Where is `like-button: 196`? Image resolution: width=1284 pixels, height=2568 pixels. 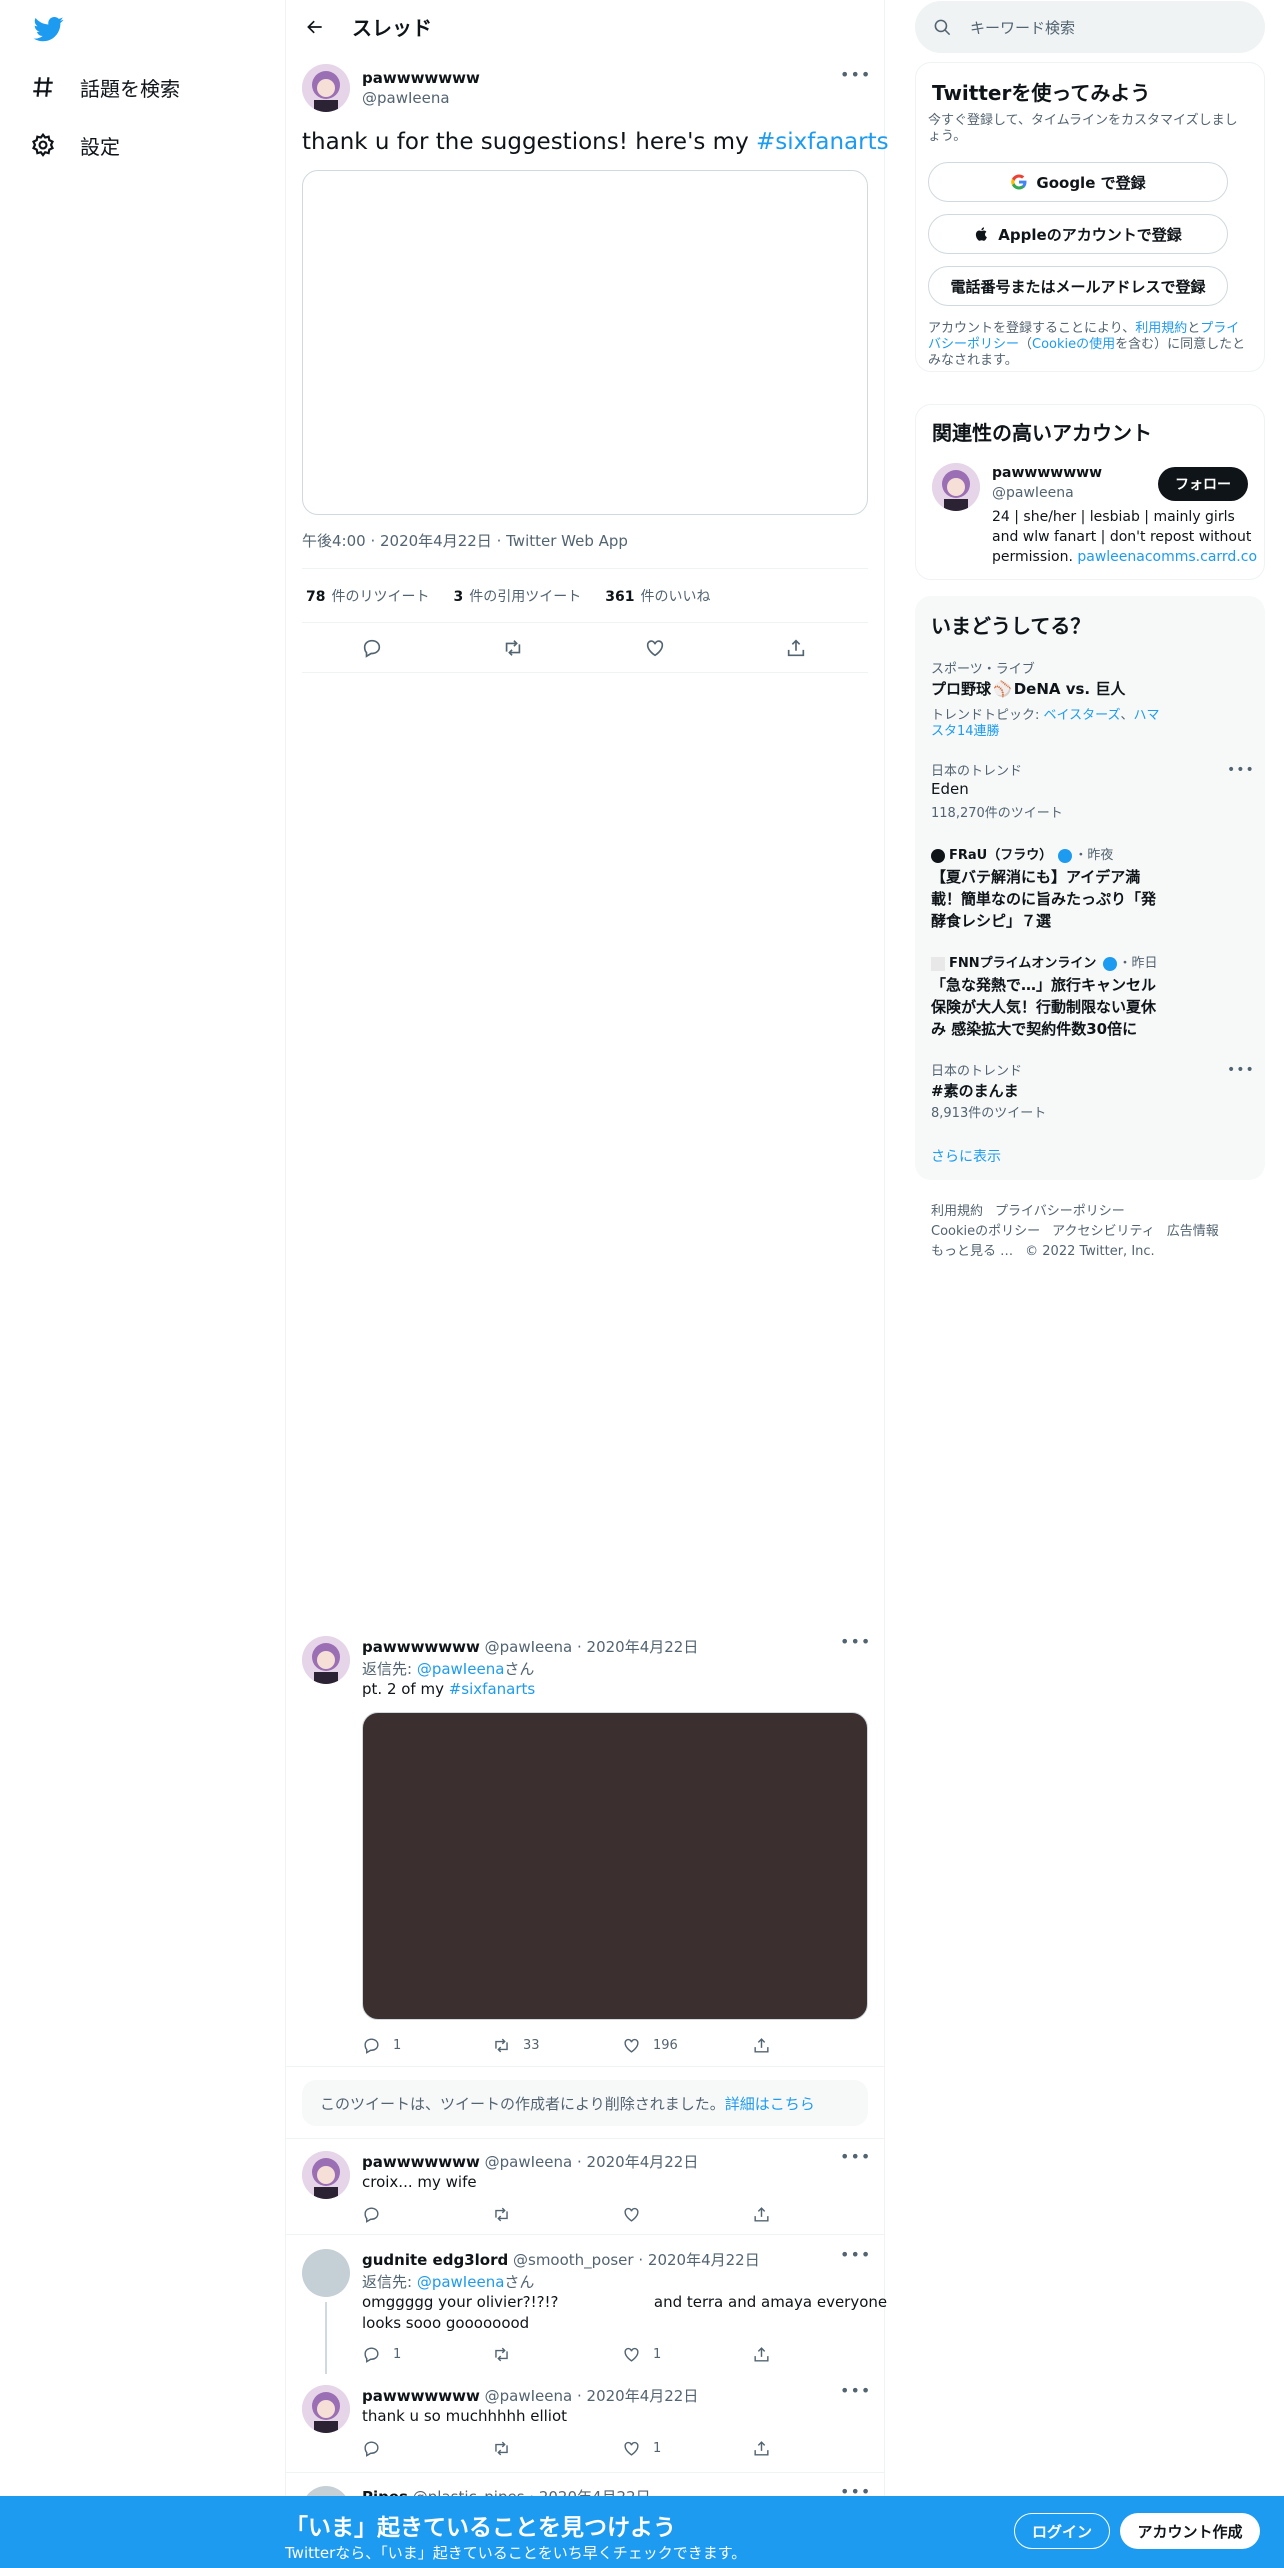 like-button: 196 is located at coordinates (687, 2045).